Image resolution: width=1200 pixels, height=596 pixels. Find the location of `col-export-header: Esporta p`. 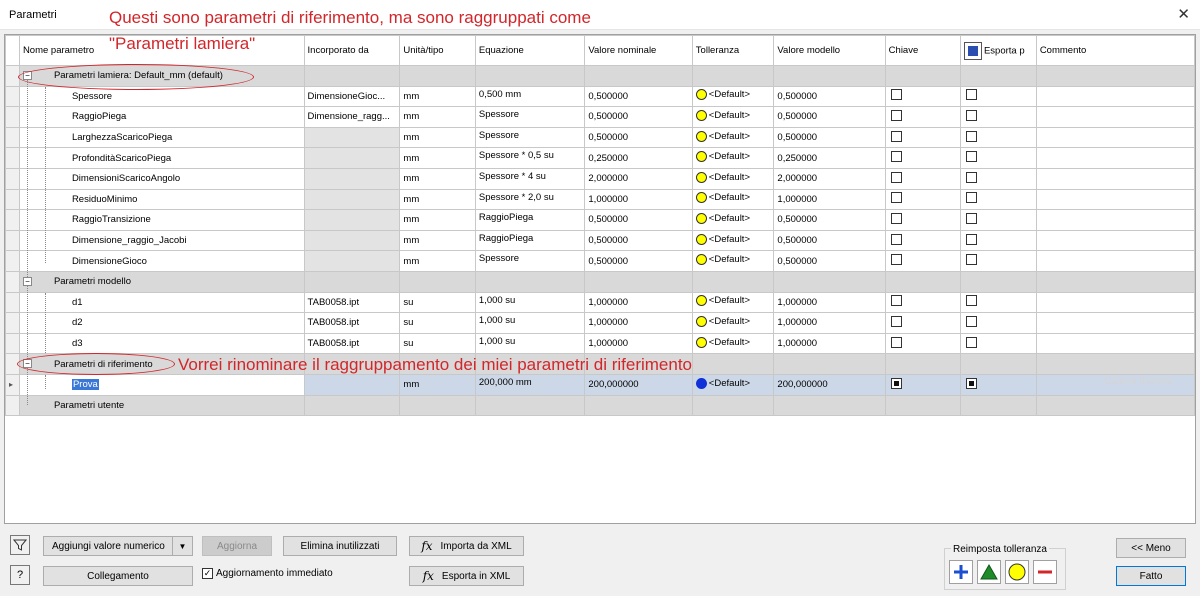

col-export-header: Esporta p is located at coordinates (998, 50).